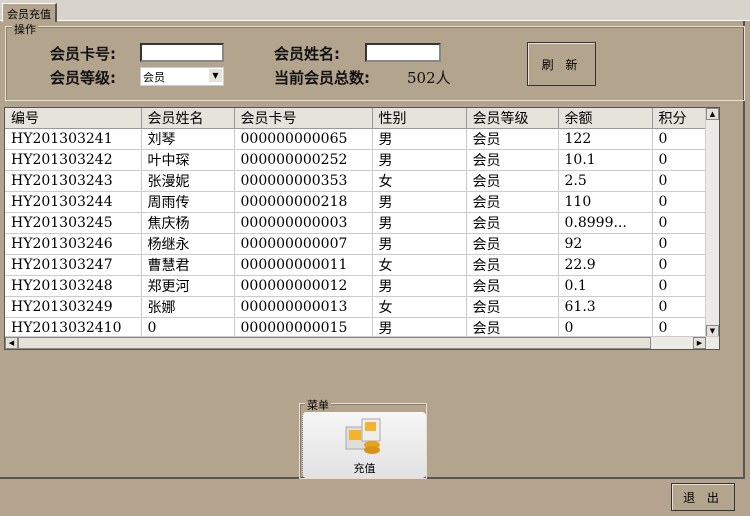  I want to click on table-row: HY201303243 张漫妮 000000000353 女会员 2.5 0, so click(359, 181).